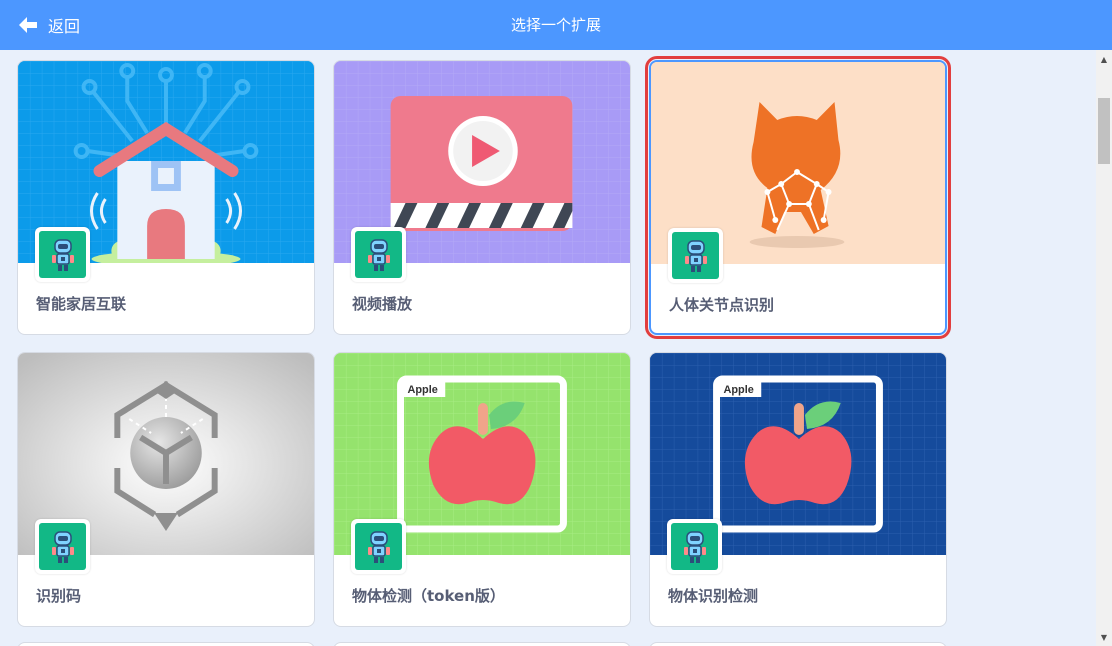 The width and height of the screenshot is (1112, 646). Describe the element at coordinates (482, 197) in the screenshot. I see `extension-card-video-play: 视频播放` at that location.